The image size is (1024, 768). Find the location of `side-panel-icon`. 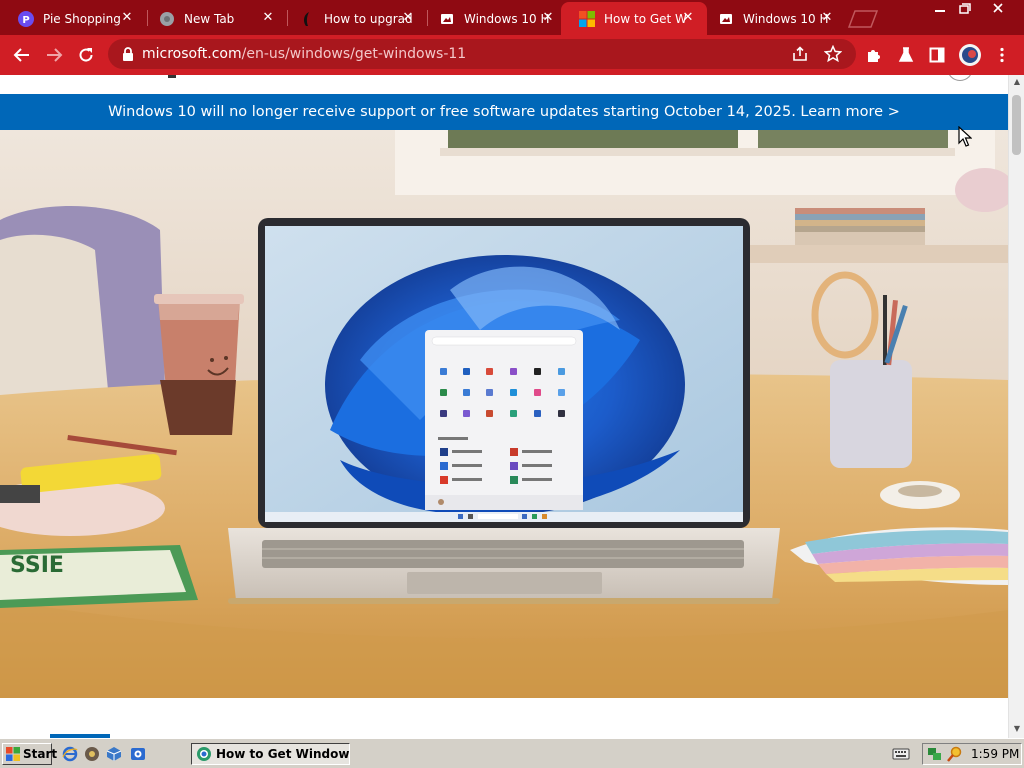

side-panel-icon is located at coordinates (937, 55).